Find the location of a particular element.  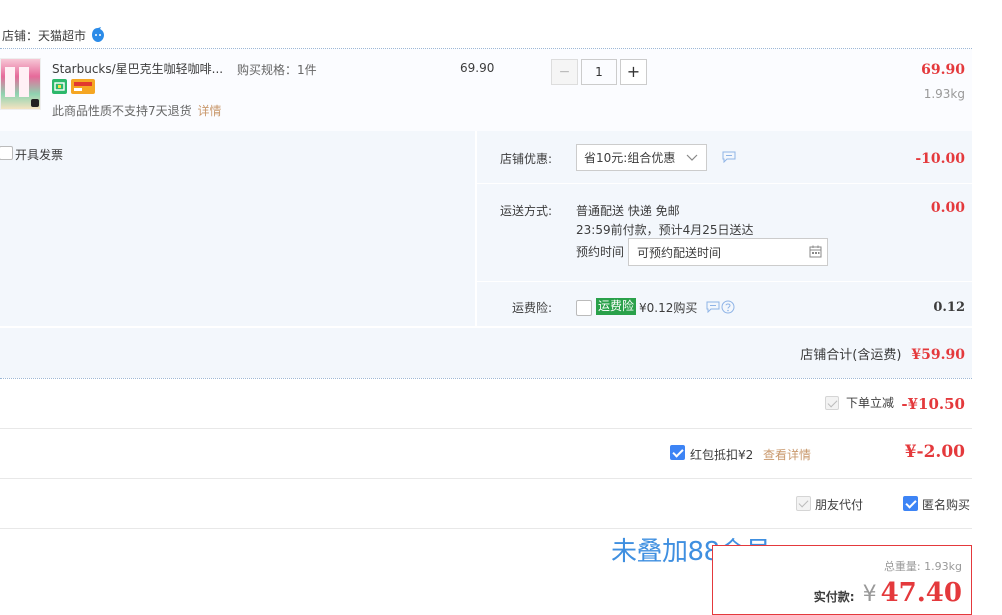

credit-card-chip is located at coordinates (78, 89).